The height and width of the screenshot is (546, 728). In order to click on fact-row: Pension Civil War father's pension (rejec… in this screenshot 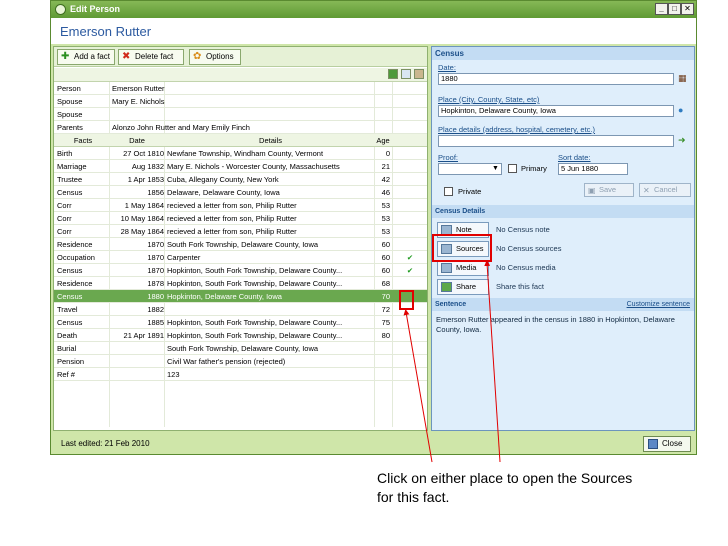, I will do `click(240, 361)`.